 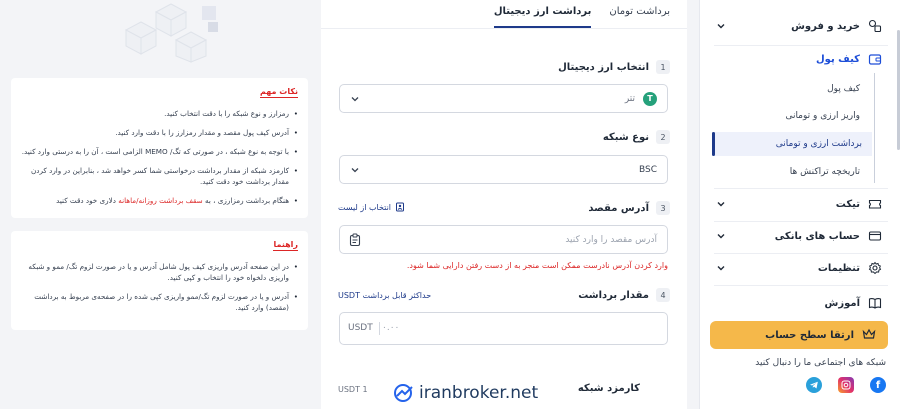 I want to click on crown-icon, so click(x=869, y=335).